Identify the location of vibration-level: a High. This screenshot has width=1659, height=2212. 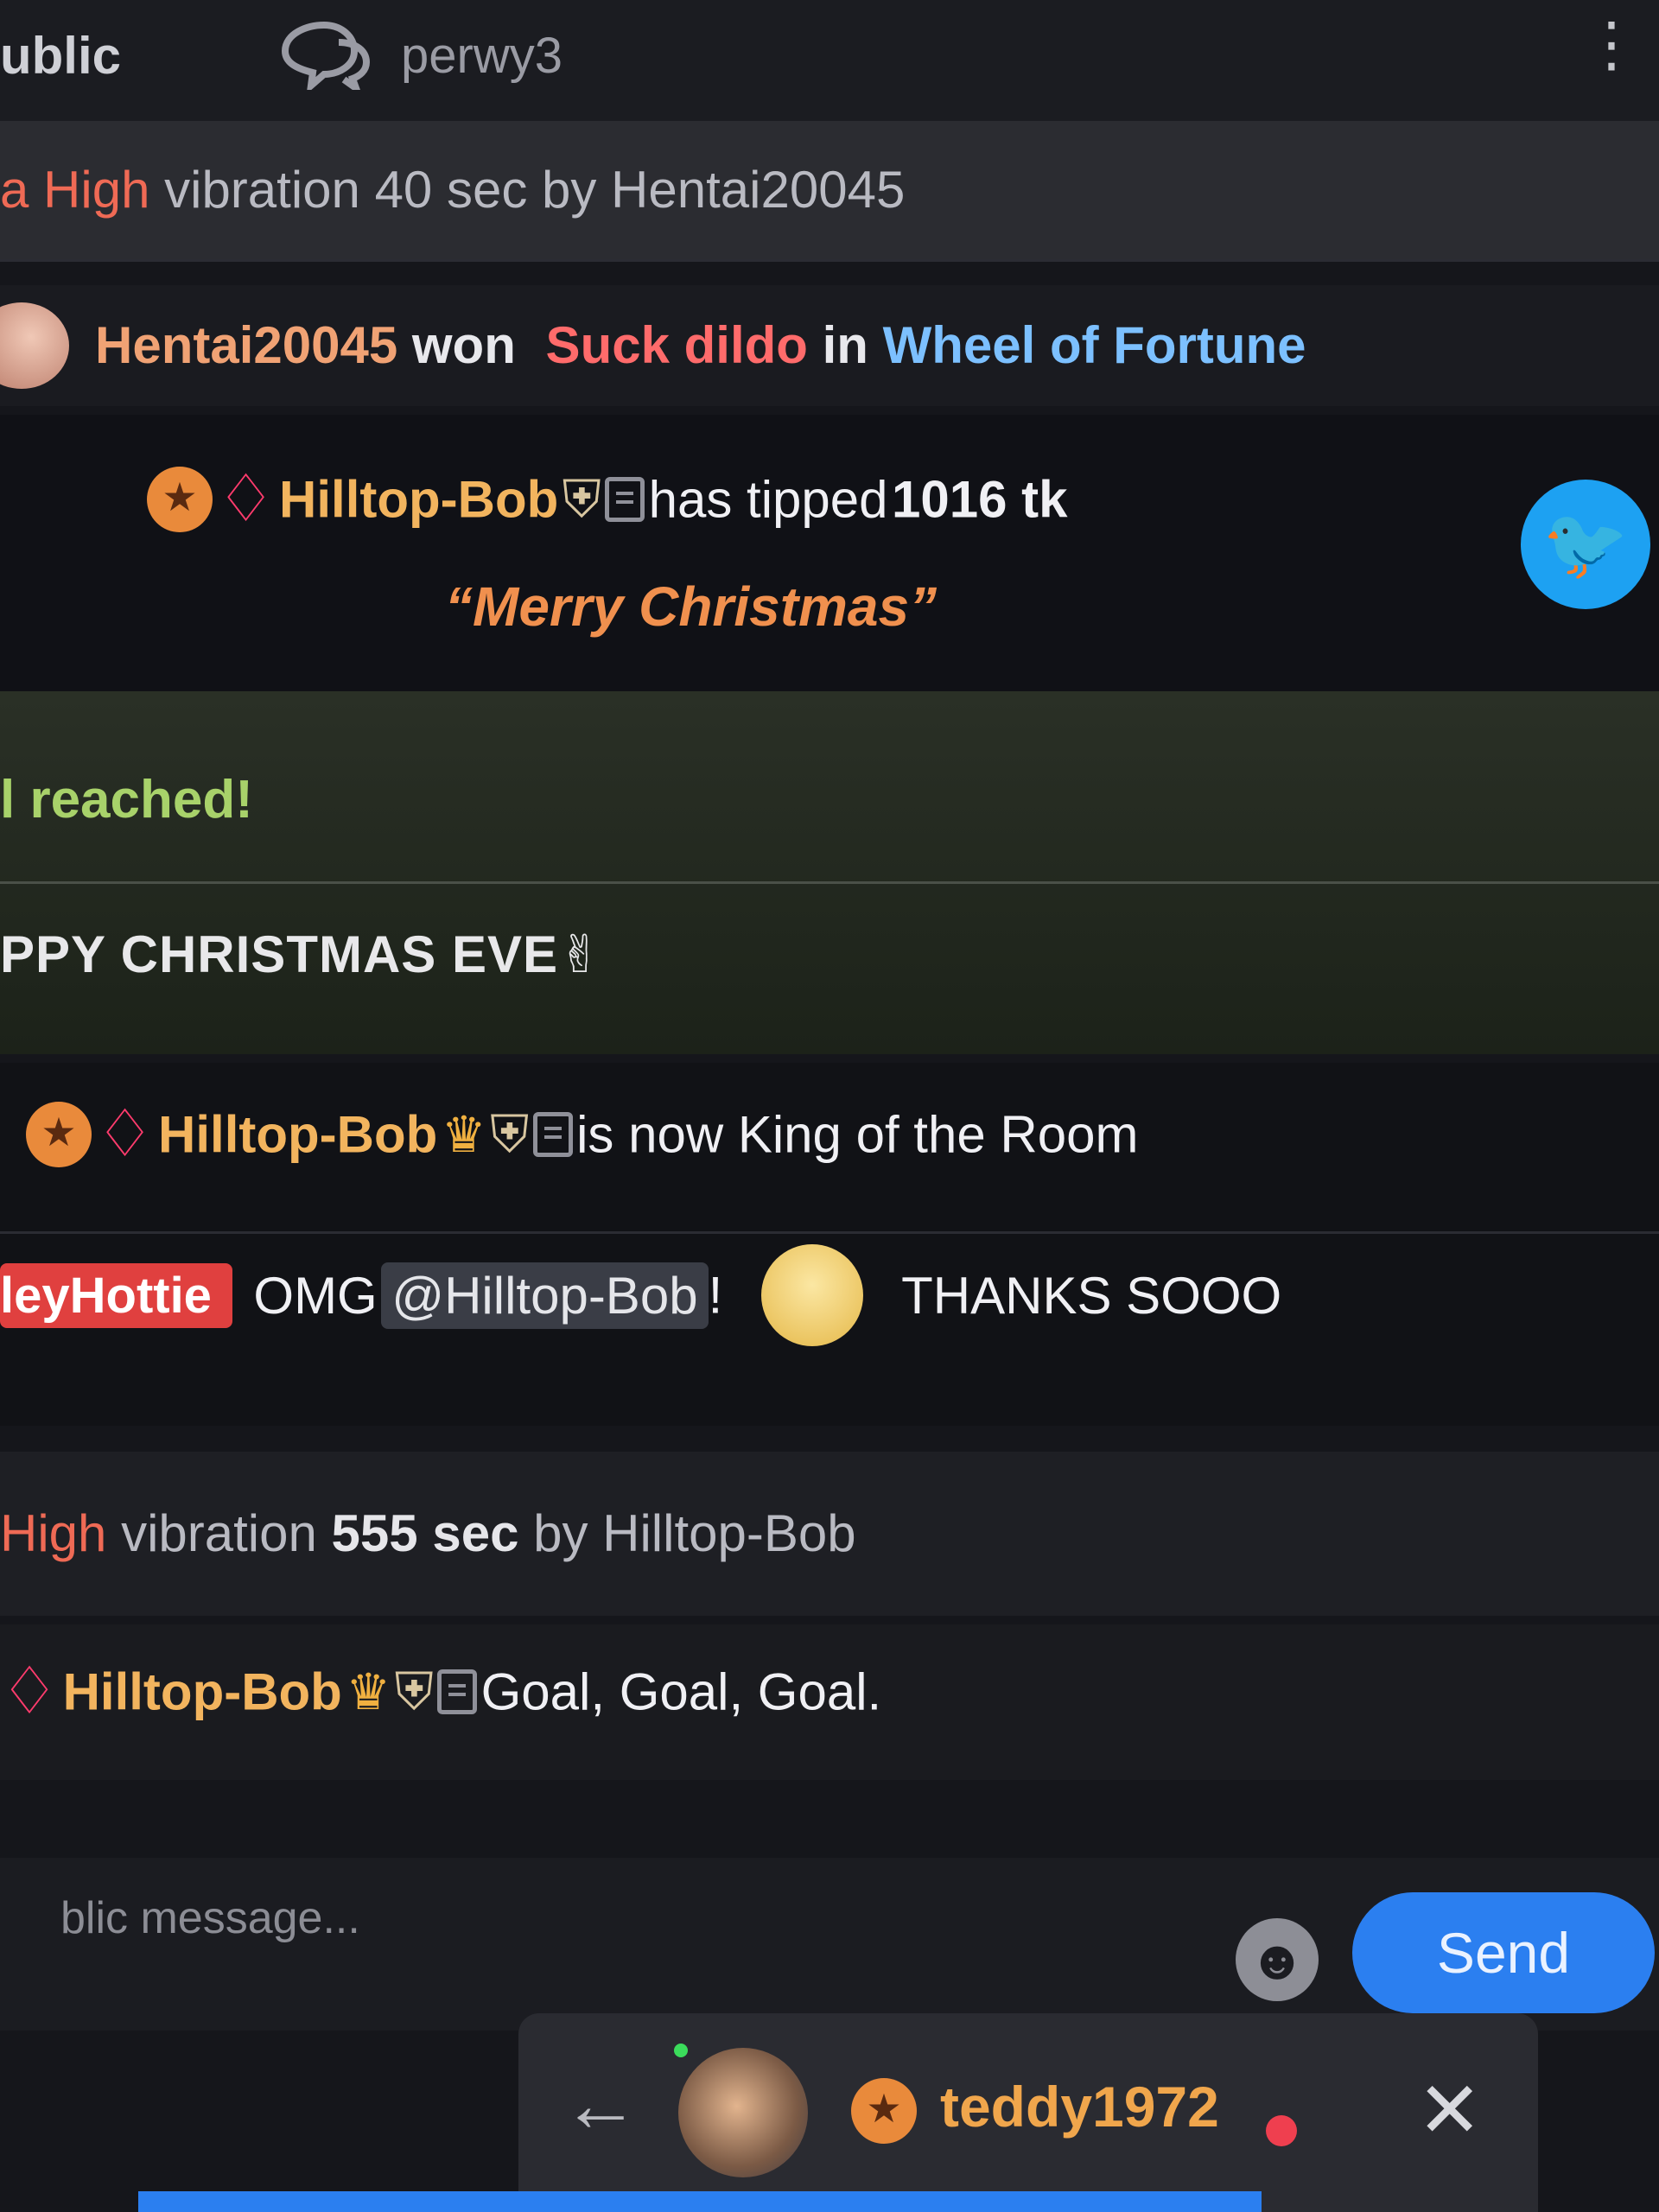
(75, 190).